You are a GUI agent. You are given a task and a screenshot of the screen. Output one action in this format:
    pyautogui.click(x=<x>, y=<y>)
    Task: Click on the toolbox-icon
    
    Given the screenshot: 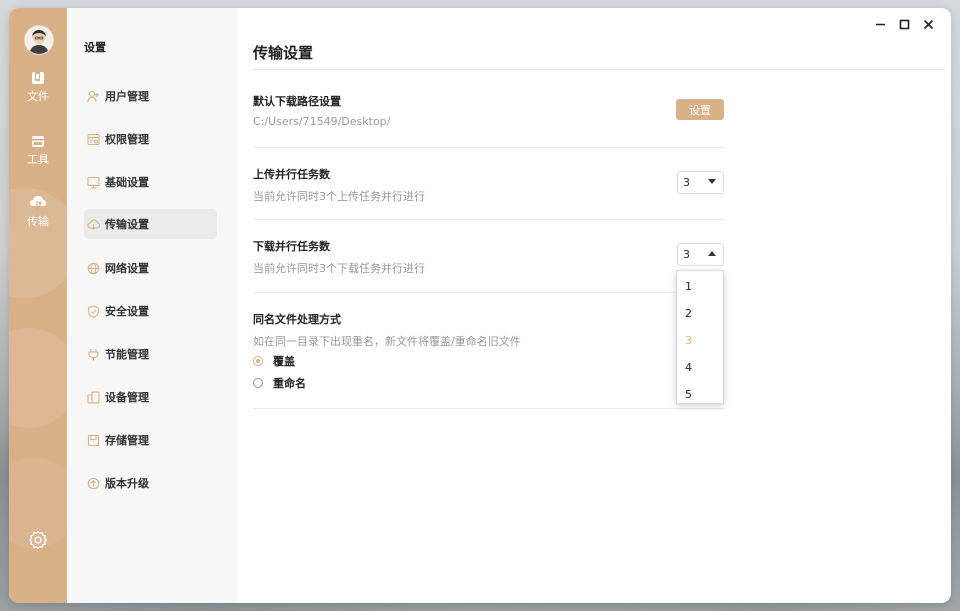 What is the action you would take?
    pyautogui.click(x=38, y=141)
    